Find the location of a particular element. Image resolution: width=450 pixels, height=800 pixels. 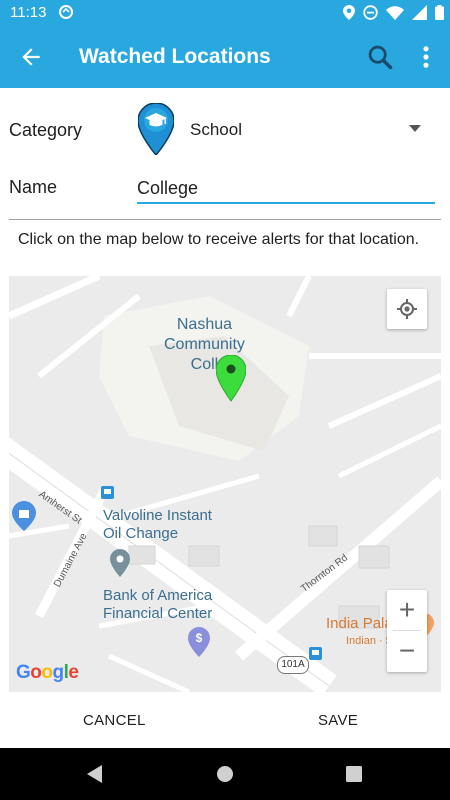

app-bar: Watched Locations is located at coordinates (225, 57).